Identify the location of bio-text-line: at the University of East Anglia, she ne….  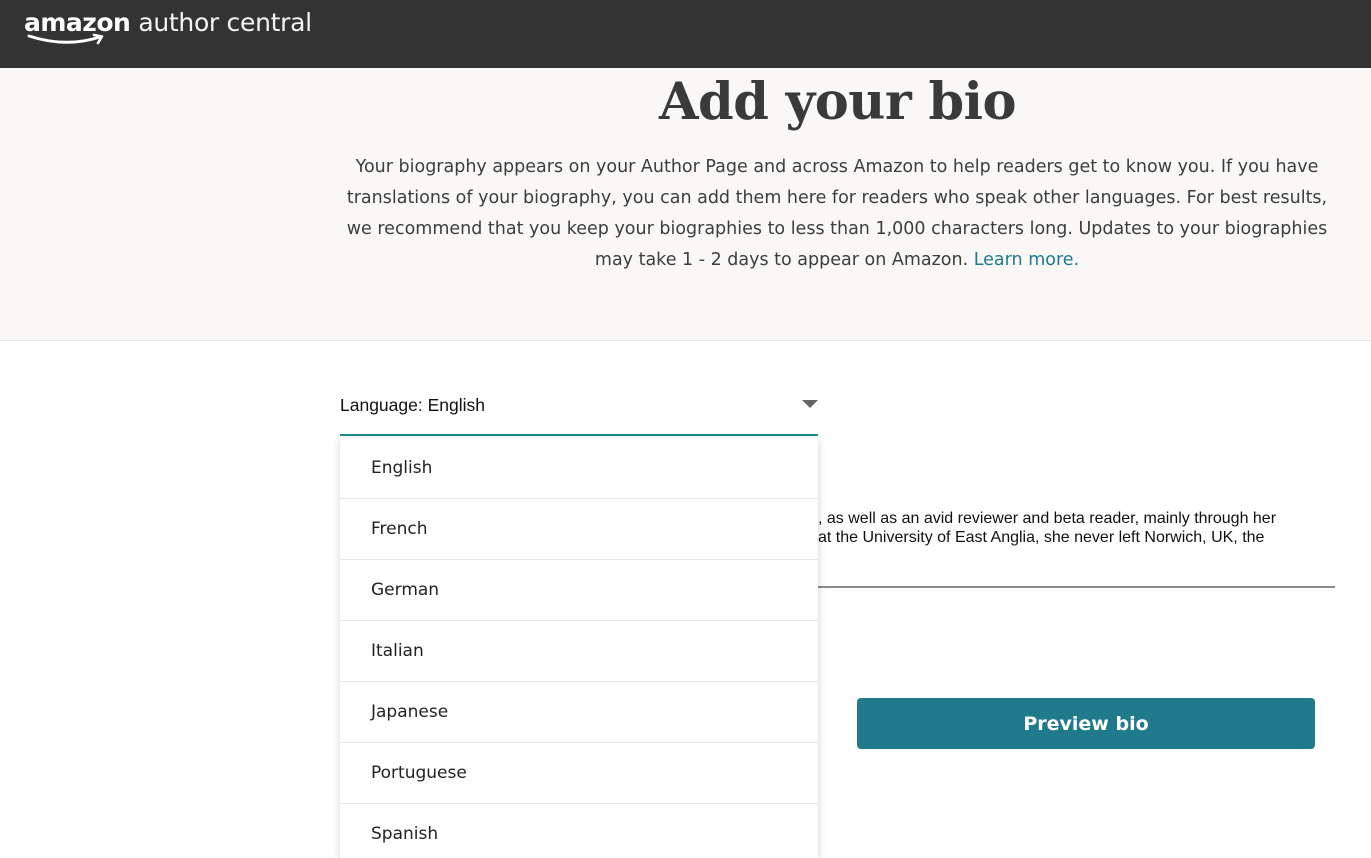
(1041, 537).